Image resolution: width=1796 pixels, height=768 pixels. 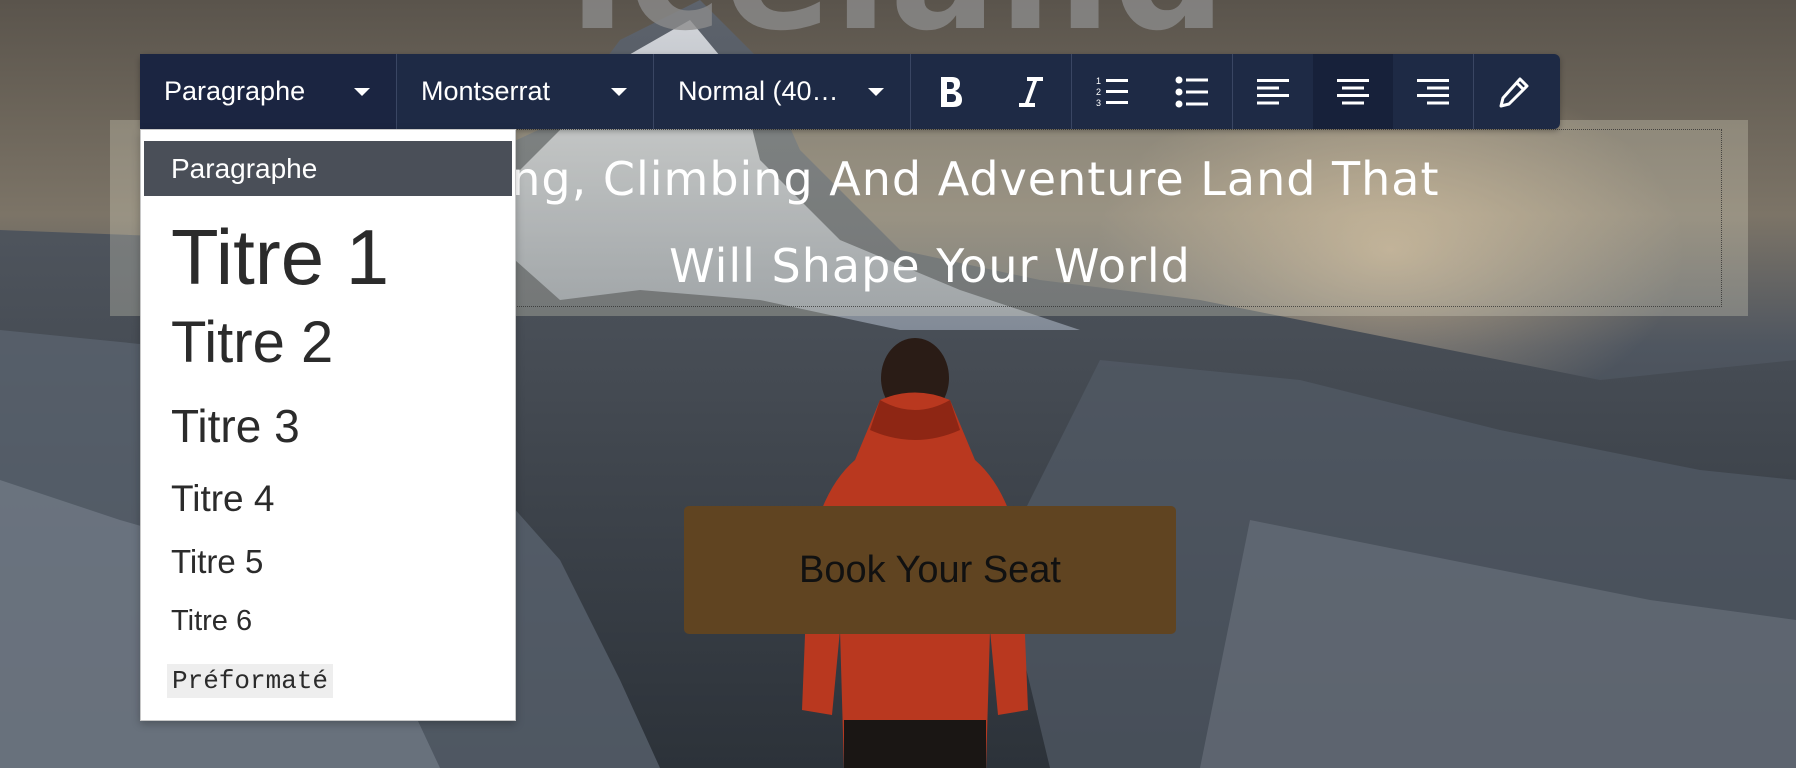 What do you see at coordinates (328, 168) in the screenshot?
I see `menu-option-paragraph: Paragraphe` at bounding box center [328, 168].